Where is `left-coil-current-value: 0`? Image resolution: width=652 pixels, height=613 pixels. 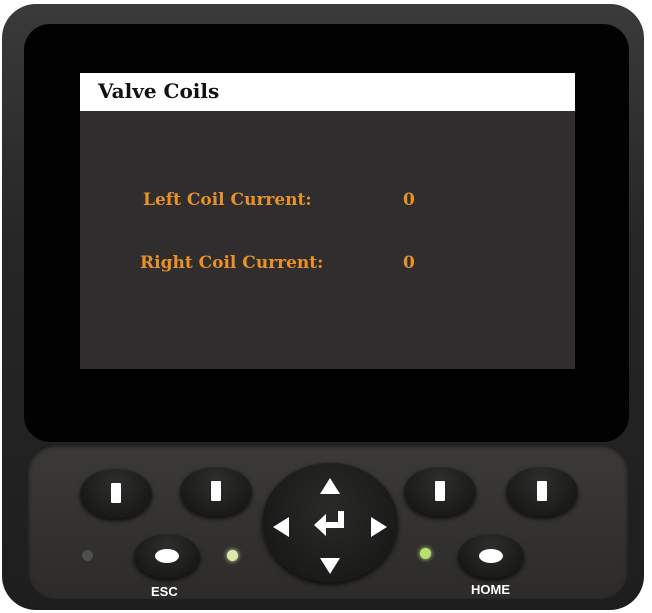 left-coil-current-value: 0 is located at coordinates (409, 200).